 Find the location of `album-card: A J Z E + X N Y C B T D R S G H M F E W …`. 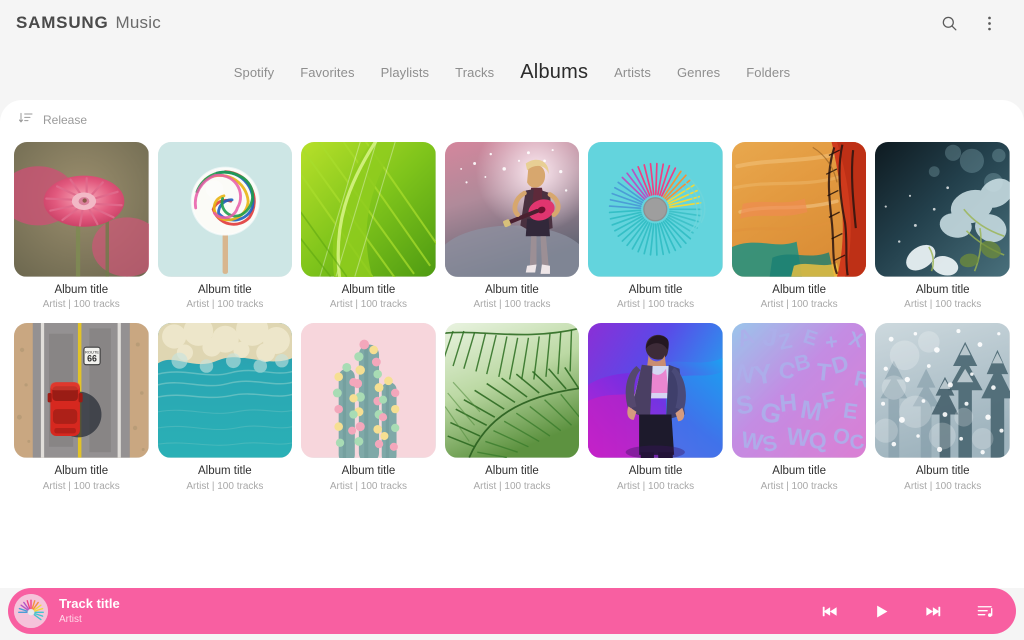

album-card: A J Z E + X N Y C B T D R S G H M F E W … is located at coordinates (799, 407).